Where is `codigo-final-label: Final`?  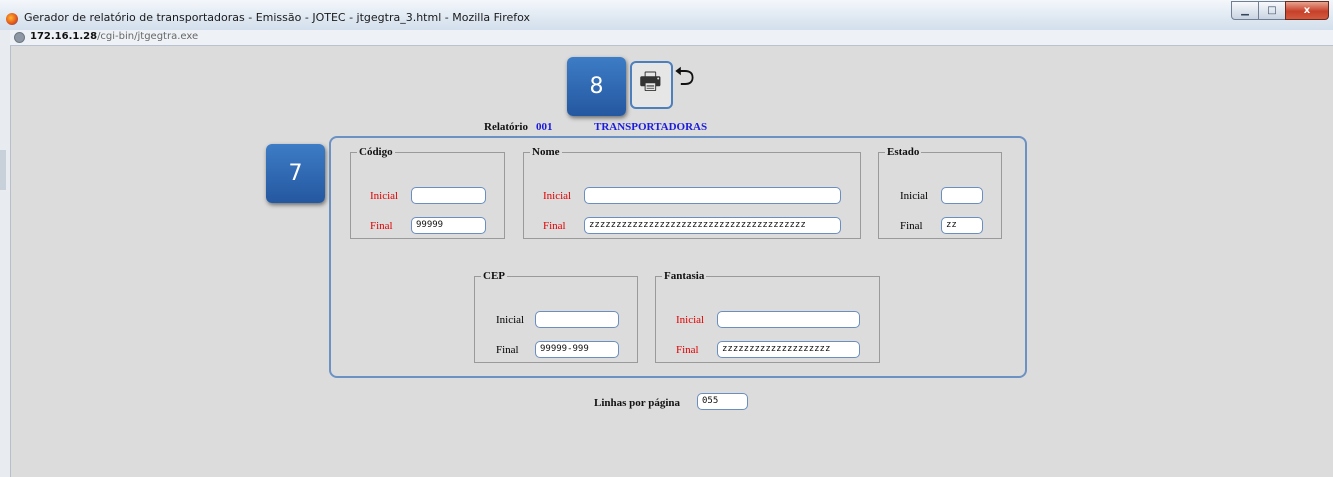
codigo-final-label: Final is located at coordinates (381, 226).